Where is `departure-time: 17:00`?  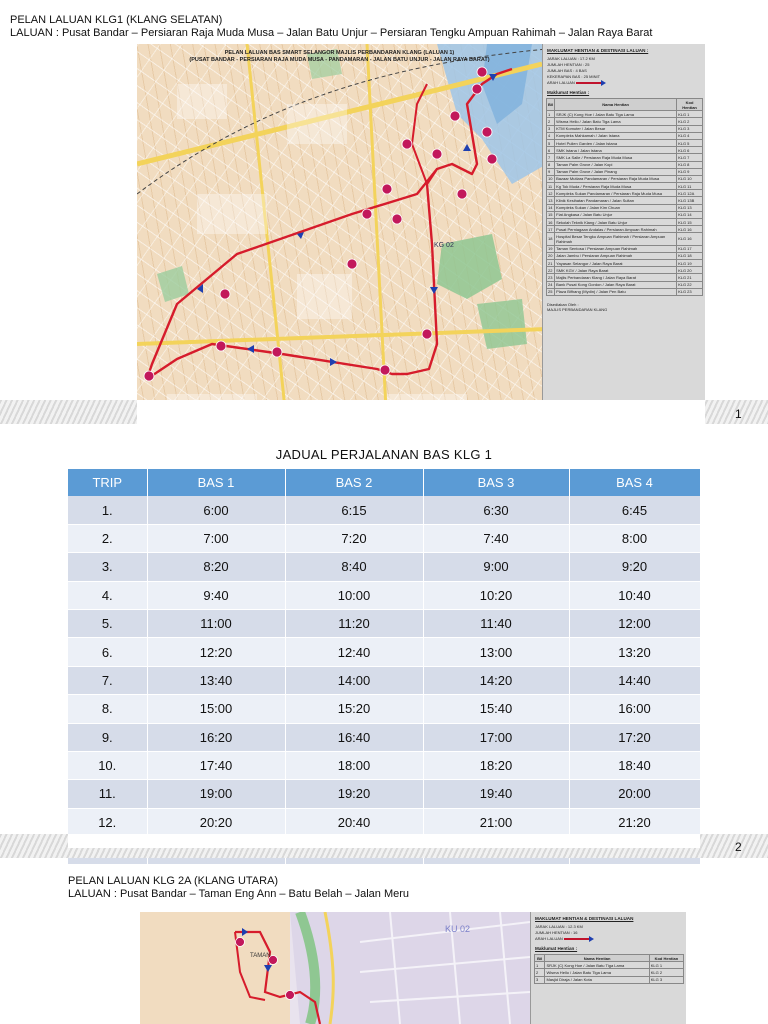
departure-time: 17:00 is located at coordinates (496, 737).